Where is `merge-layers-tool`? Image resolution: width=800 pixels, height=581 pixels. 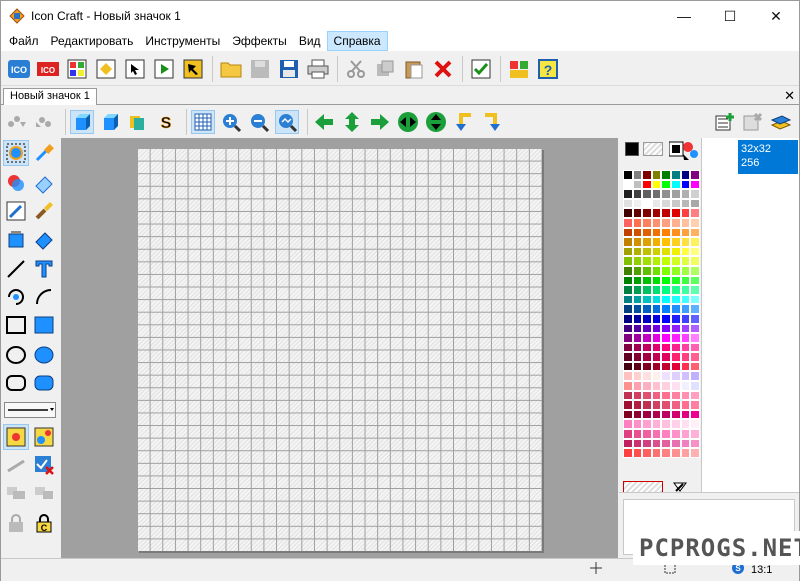 merge-layers-tool is located at coordinates (16, 493).